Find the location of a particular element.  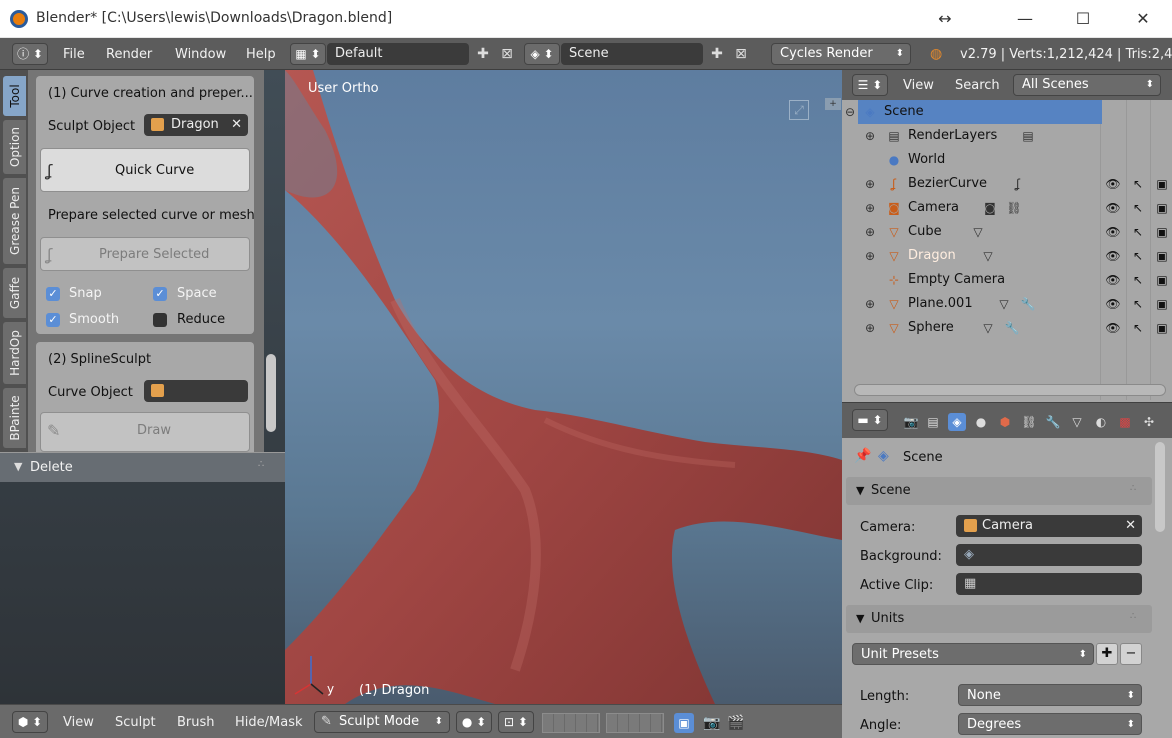

mode-select: ✎ Sculpt Mode ⬍ is located at coordinates (382, 722).